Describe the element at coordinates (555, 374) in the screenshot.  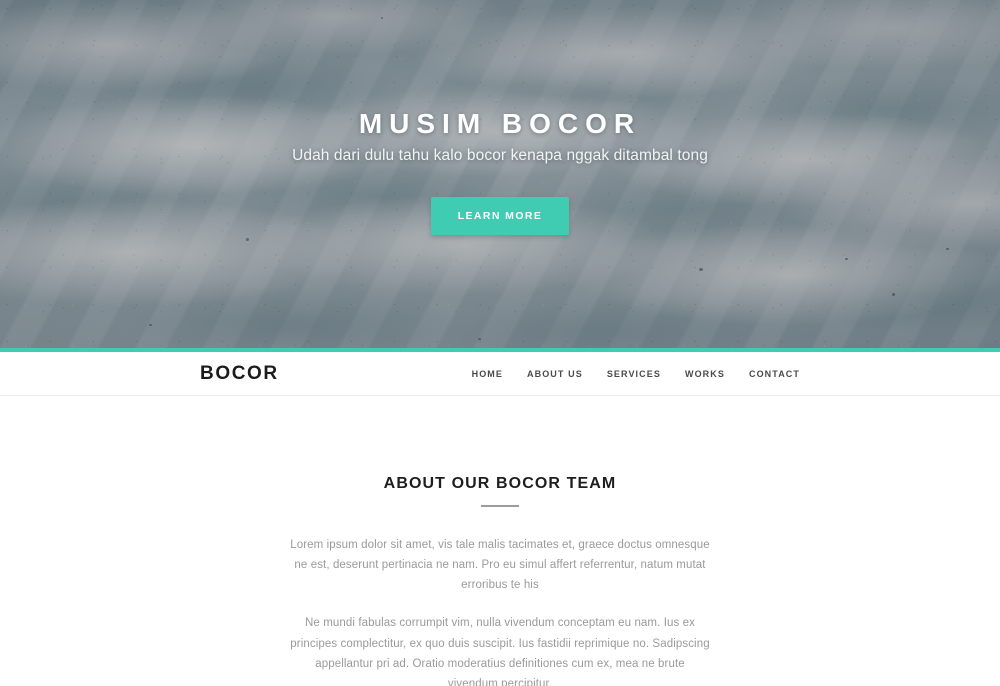
I see `nav-link-about-us: ABOUT US` at that location.